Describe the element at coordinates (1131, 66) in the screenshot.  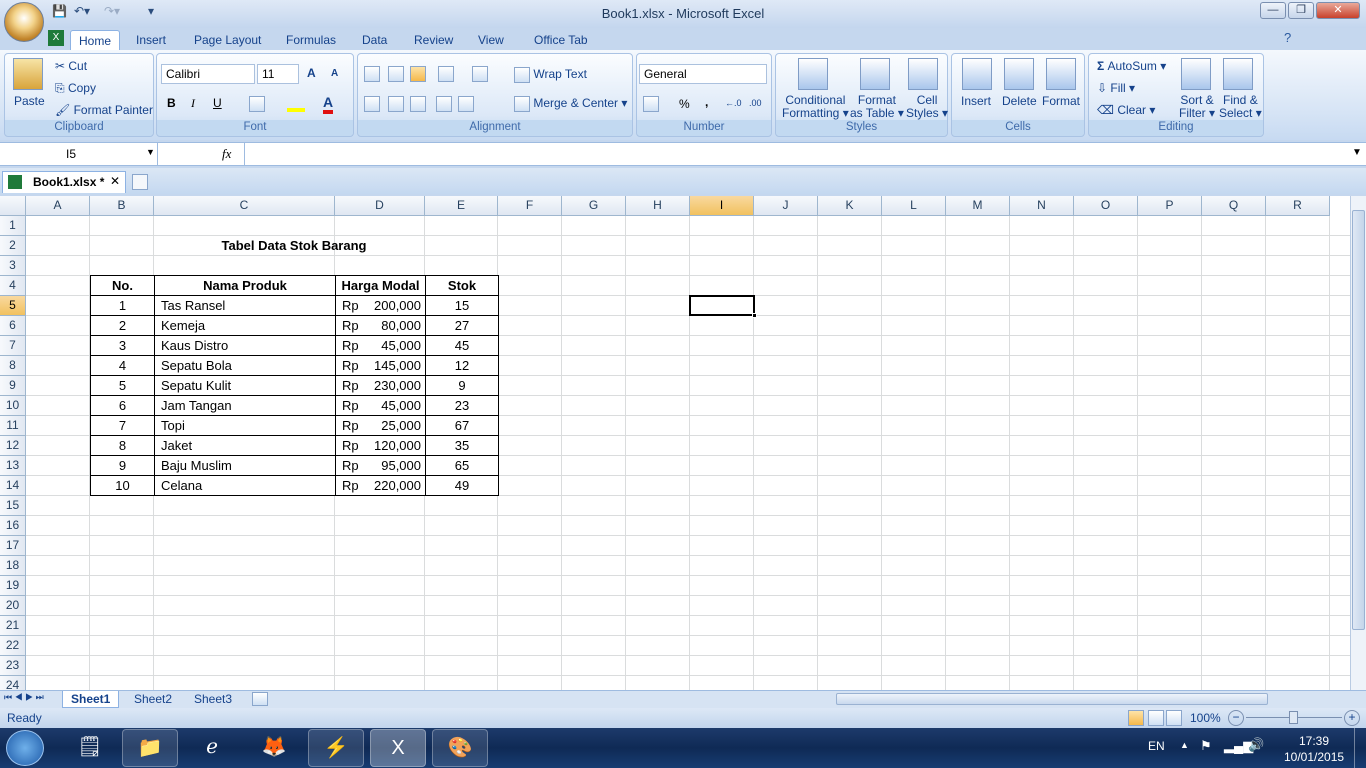
I see `autosum-button: Σ AutoSum ▾` at that location.